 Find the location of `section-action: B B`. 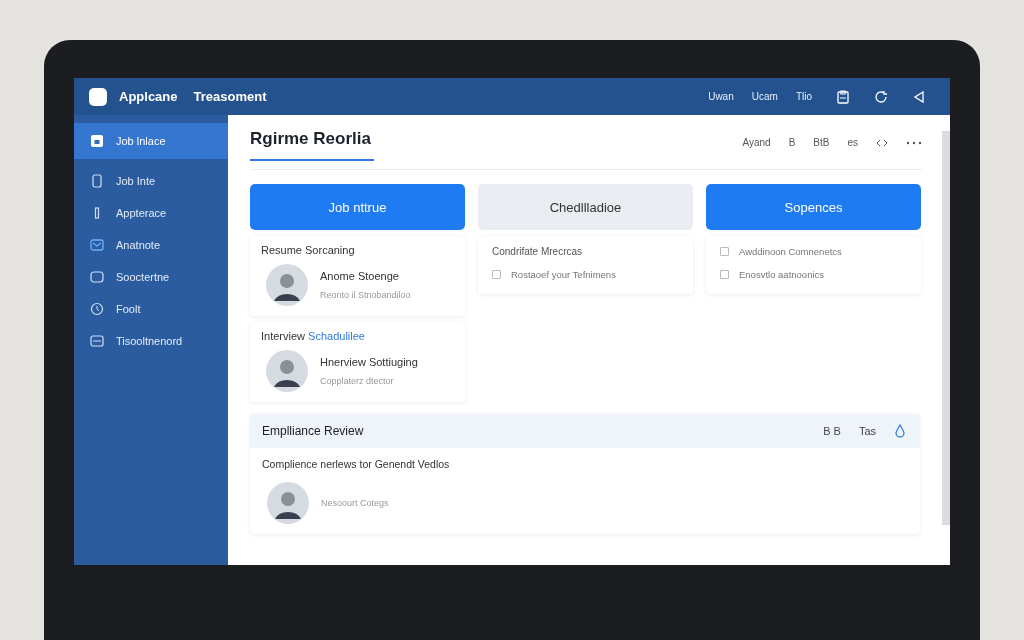

section-action: B B is located at coordinates (832, 431).